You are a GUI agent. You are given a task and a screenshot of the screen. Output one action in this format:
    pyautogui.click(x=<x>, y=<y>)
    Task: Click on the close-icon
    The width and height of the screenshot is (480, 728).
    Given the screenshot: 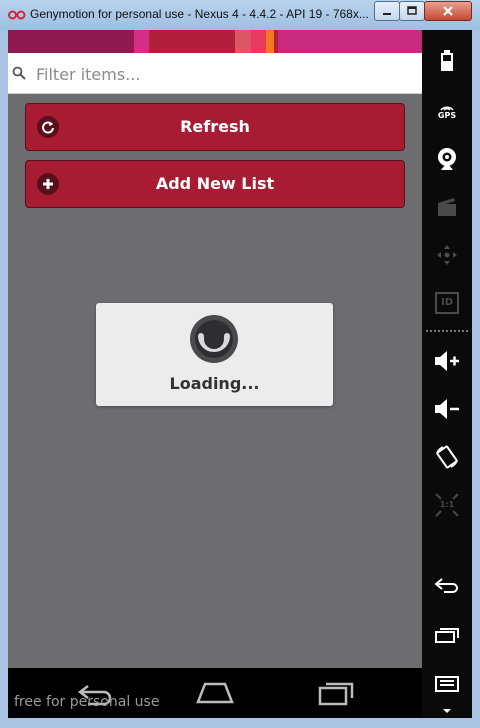 What is the action you would take?
    pyautogui.click(x=448, y=11)
    